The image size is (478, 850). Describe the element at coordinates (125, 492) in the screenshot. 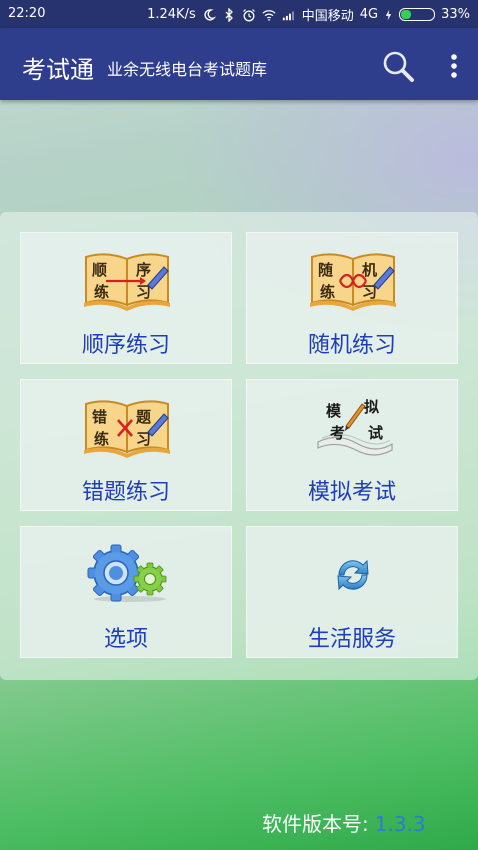

I see `tile-label: 错题练习` at that location.